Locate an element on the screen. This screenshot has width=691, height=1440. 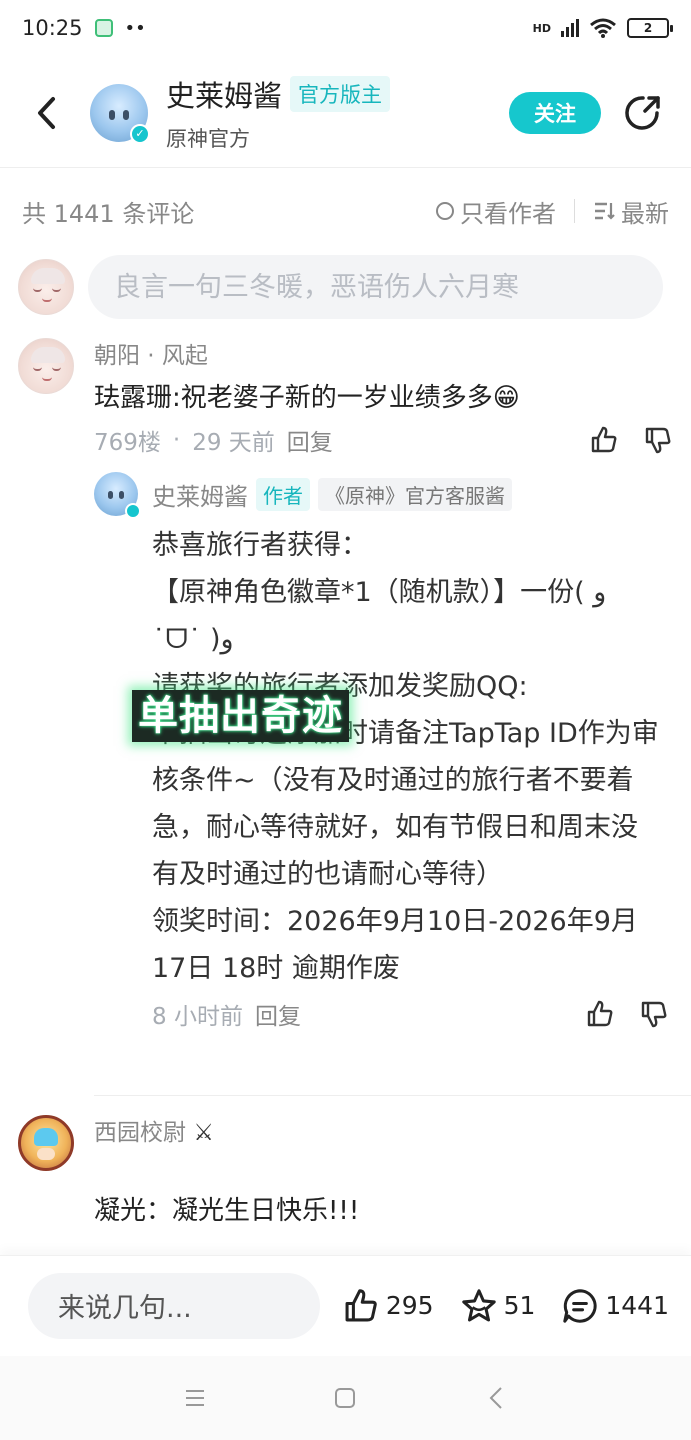
battery-icon: 2 is located at coordinates (650, 28).